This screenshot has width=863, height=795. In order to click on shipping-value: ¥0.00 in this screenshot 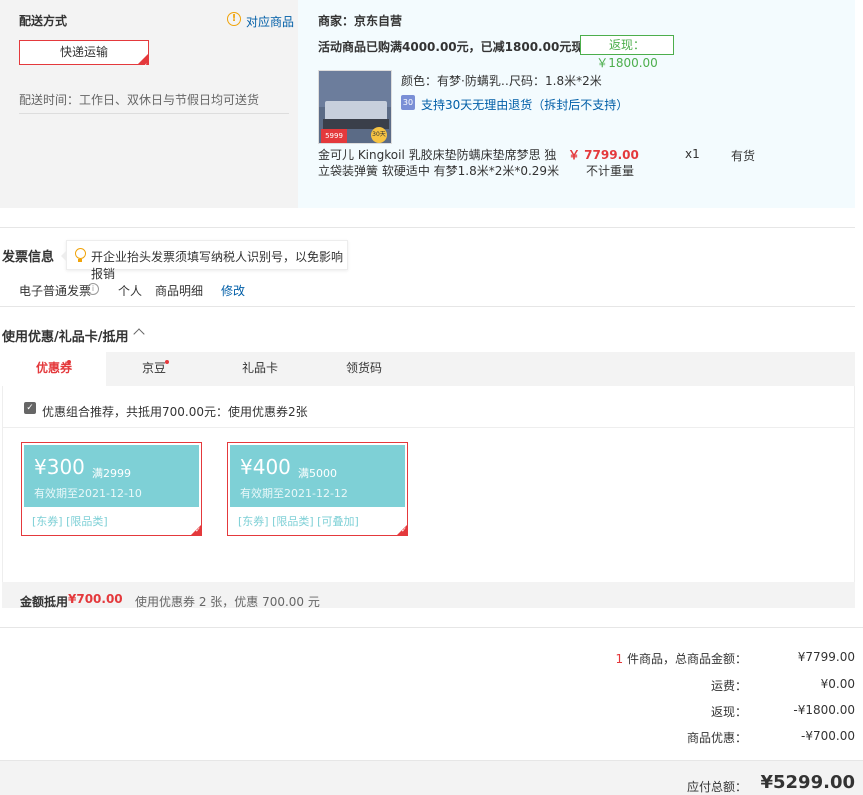, I will do `click(837, 684)`.